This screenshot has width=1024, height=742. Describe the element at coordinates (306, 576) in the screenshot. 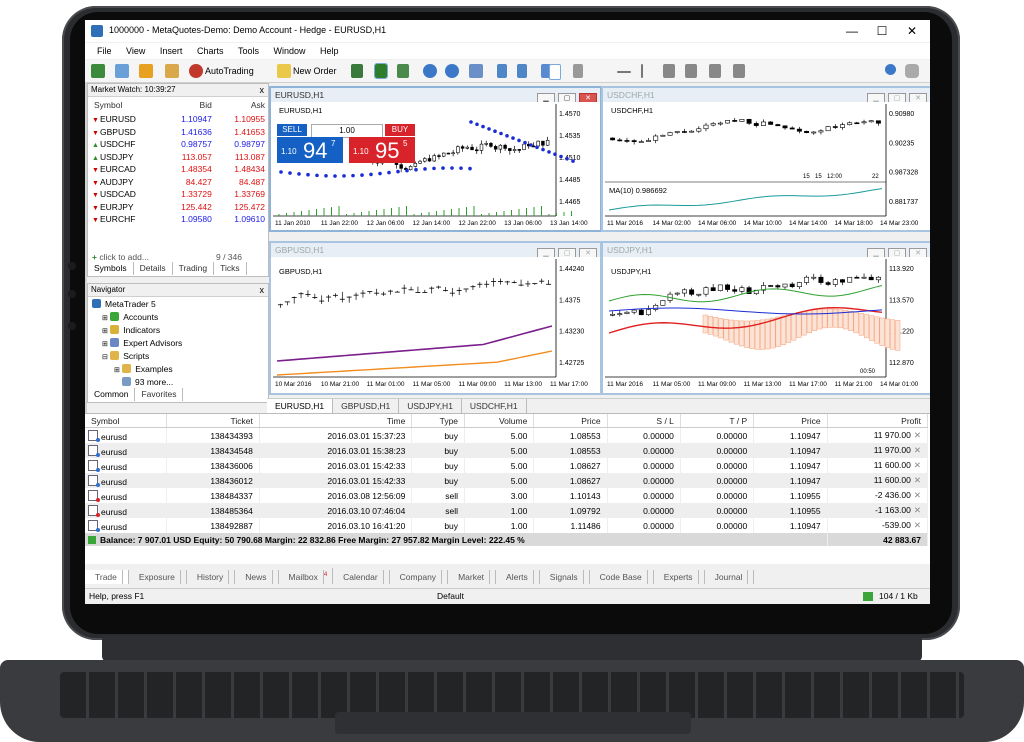

I see `toolbox-tab-mailbox: Mailbox 4` at that location.